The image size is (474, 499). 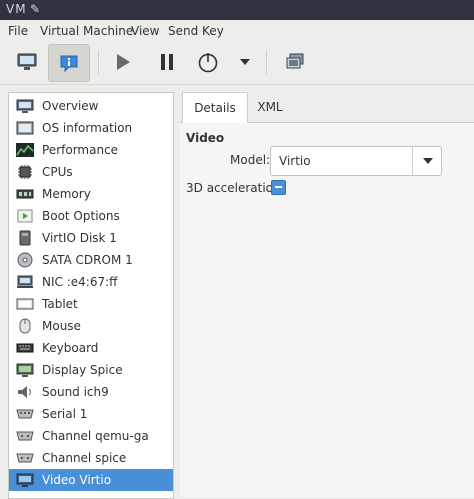 I want to click on sidebar-item-overview: Overview, so click(x=91, y=106).